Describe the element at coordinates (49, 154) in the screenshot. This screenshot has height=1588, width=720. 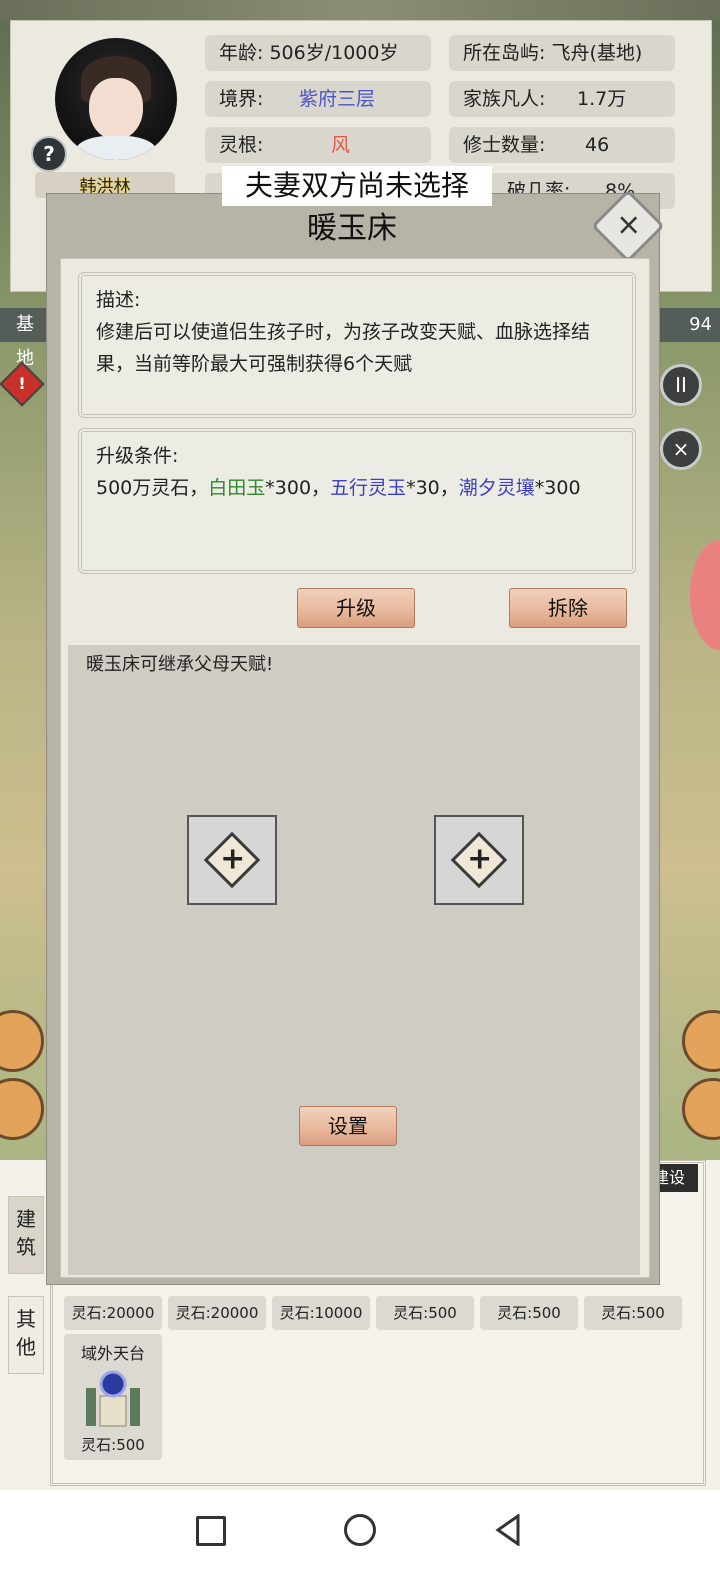
I see `help-icon: ?` at that location.